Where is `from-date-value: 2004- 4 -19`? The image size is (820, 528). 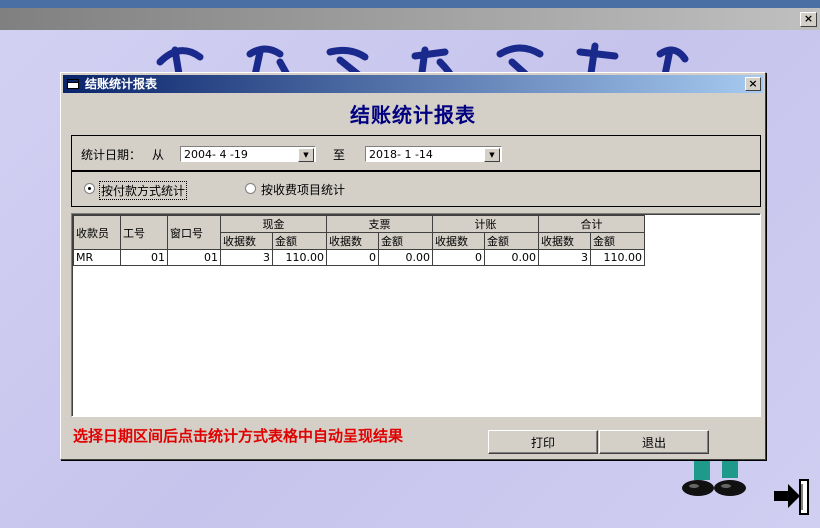
from-date-value: 2004- 4 -19 is located at coordinates (216, 154).